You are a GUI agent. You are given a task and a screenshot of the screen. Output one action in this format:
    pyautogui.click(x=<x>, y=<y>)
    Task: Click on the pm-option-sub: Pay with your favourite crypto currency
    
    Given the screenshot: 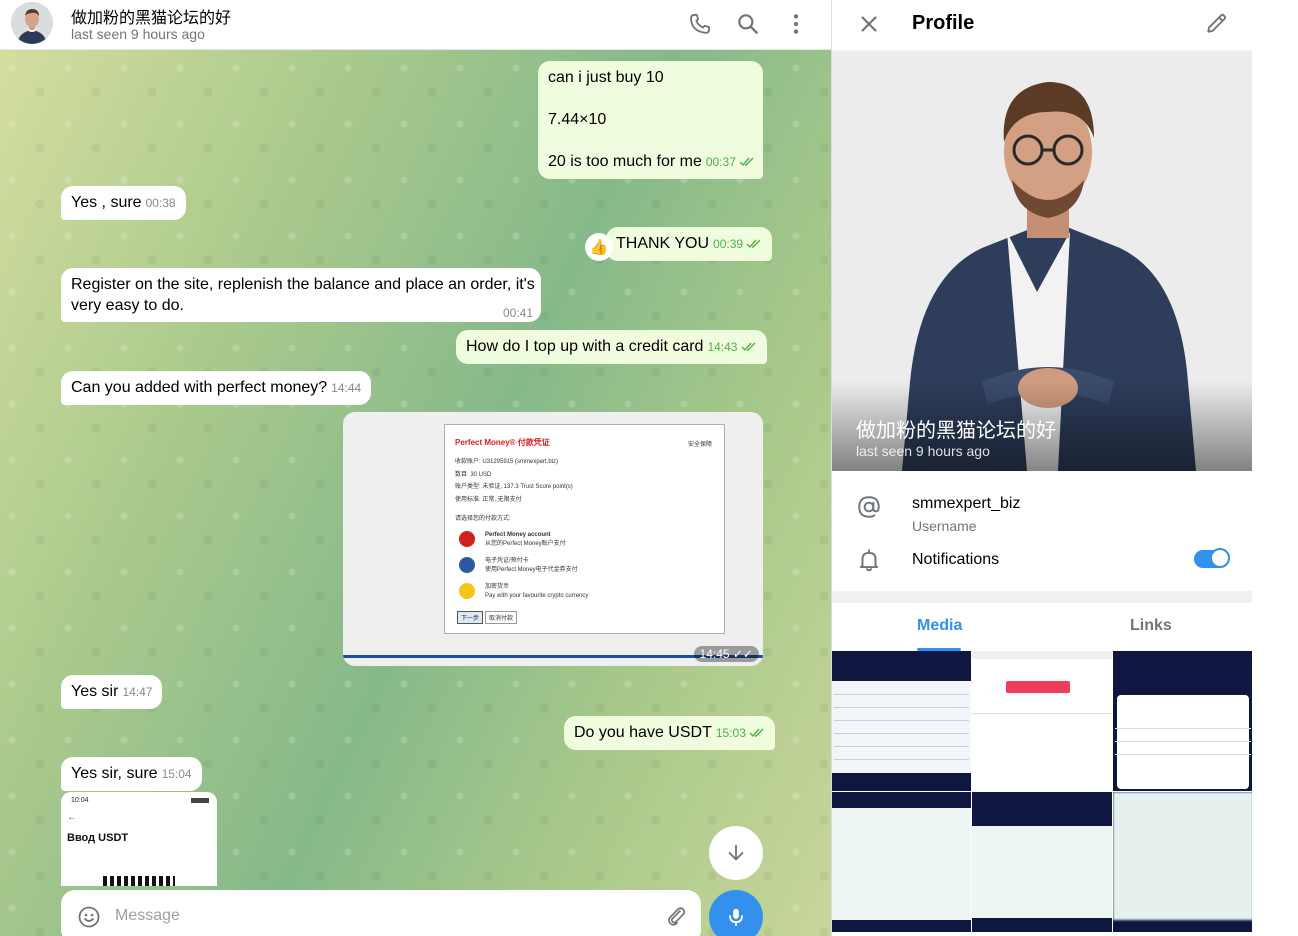 What is the action you would take?
    pyautogui.click(x=537, y=596)
    